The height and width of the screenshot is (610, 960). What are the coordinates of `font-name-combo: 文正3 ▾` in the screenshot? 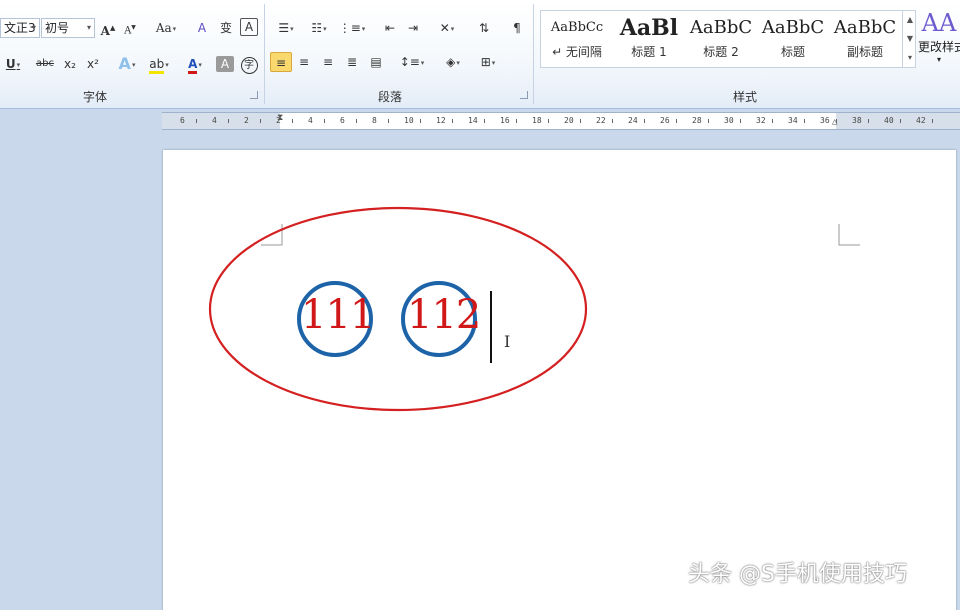 It's located at (20, 28).